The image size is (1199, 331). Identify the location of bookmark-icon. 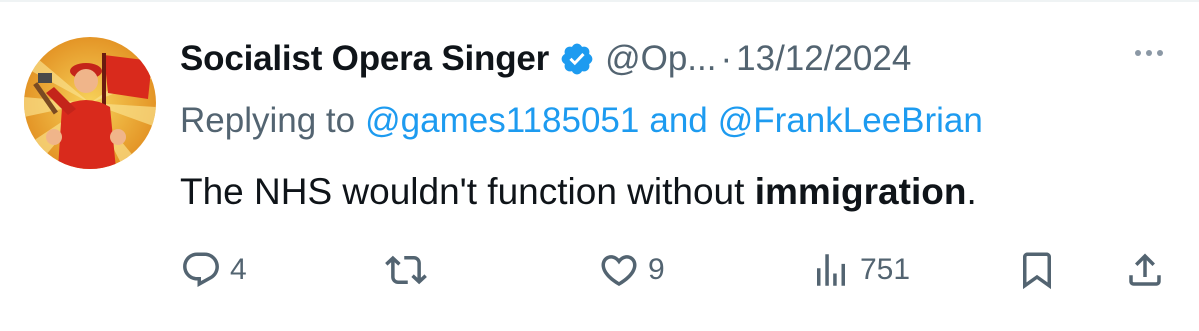
(1037, 270).